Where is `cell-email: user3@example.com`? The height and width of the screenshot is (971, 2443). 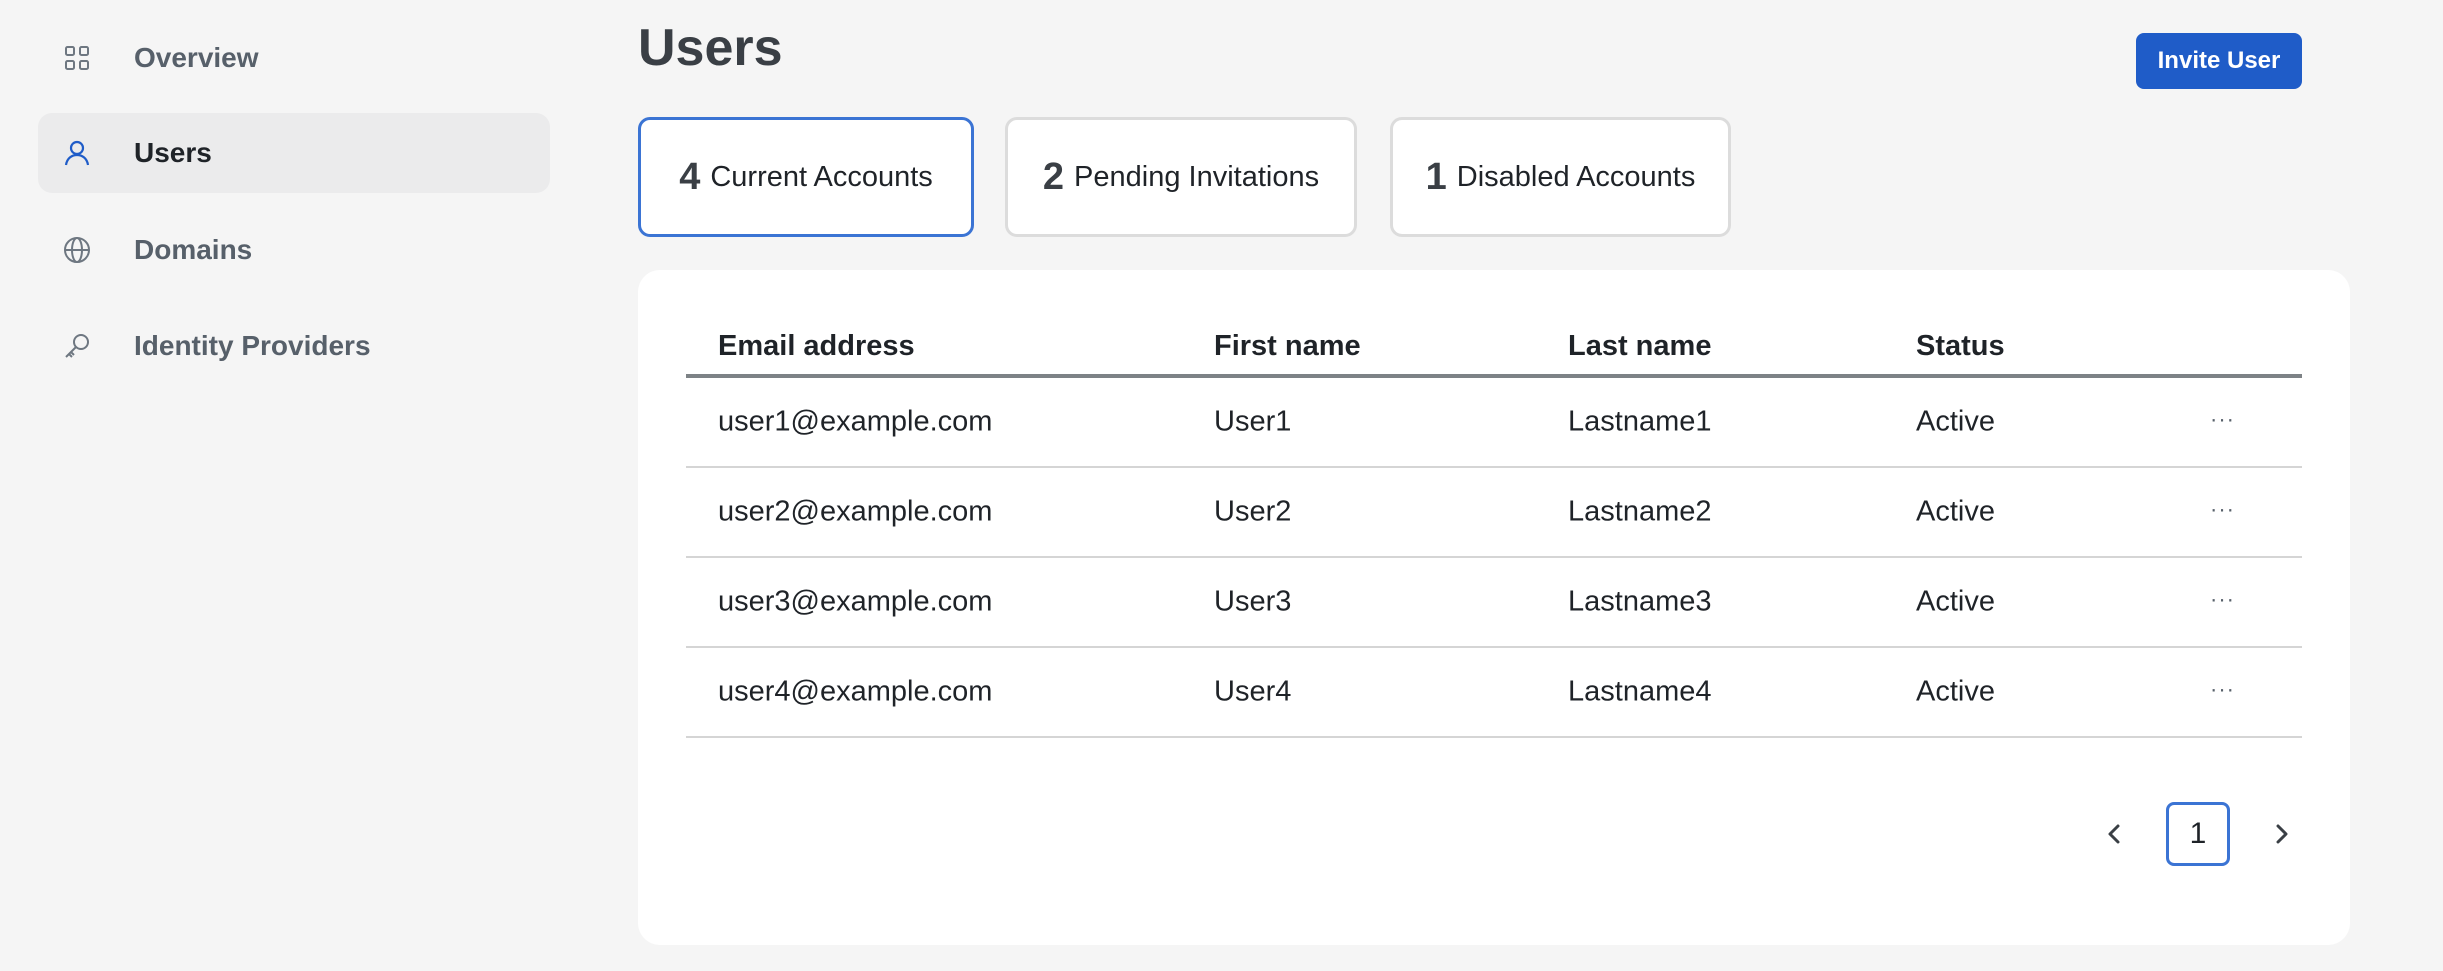
cell-email: user3@example.com is located at coordinates (855, 601).